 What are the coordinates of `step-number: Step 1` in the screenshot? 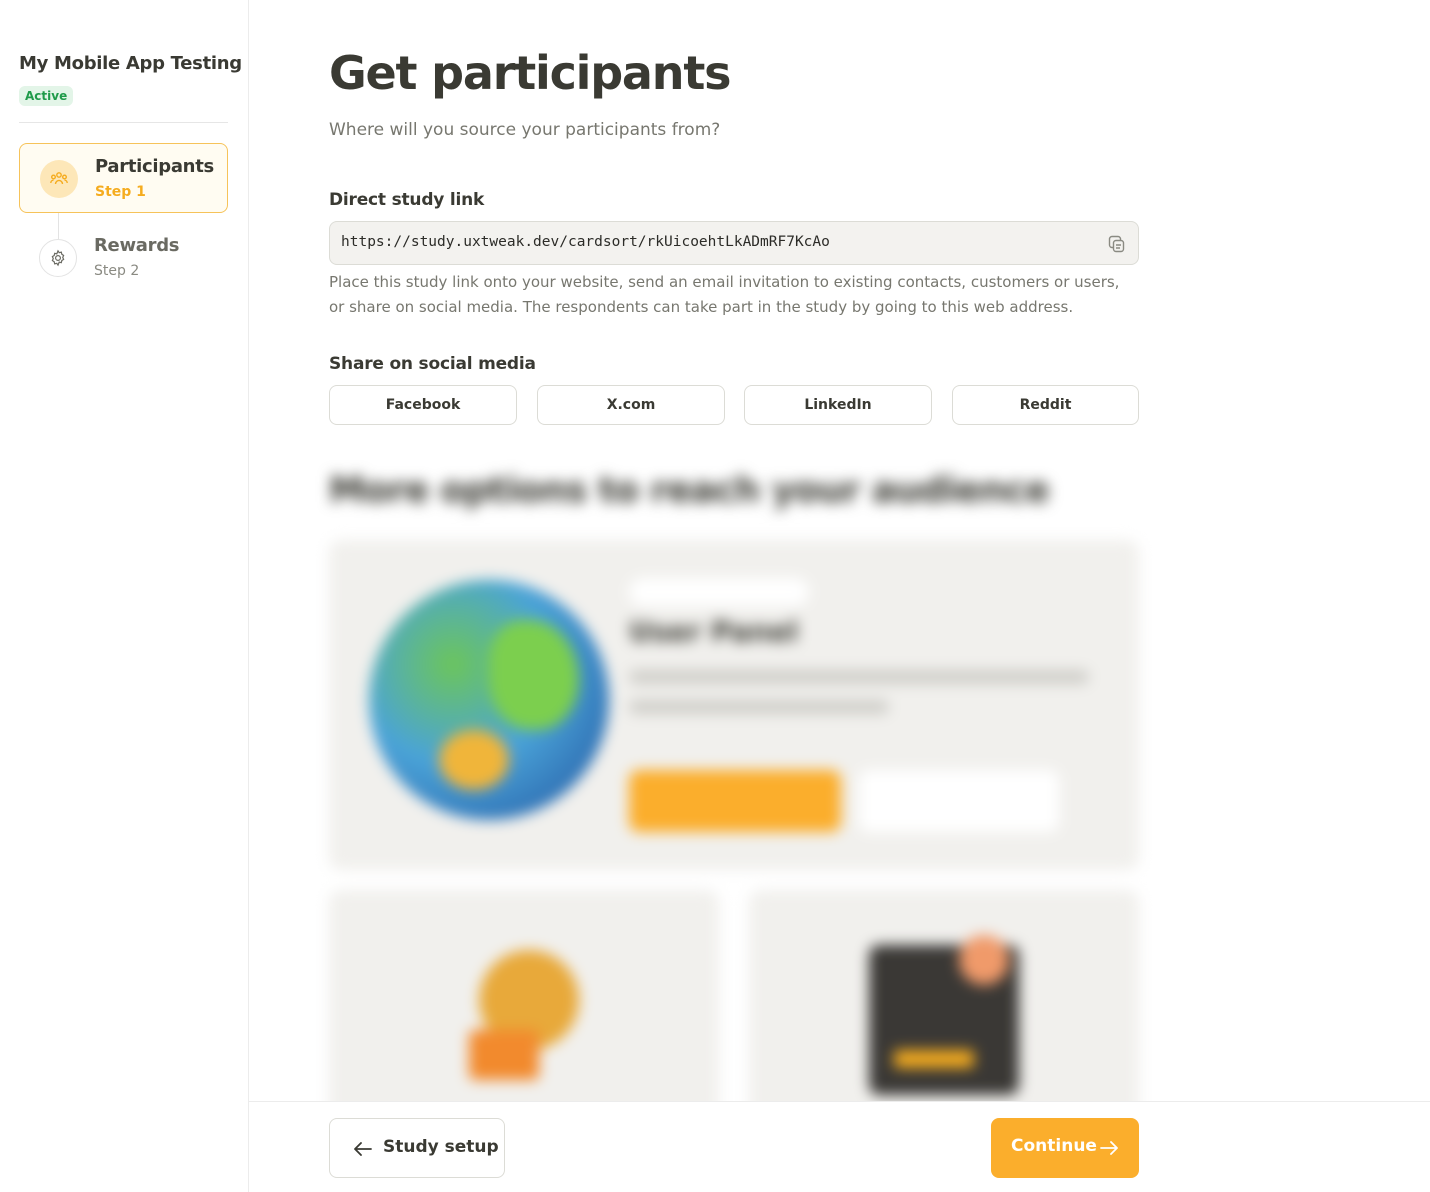 It's located at (120, 192).